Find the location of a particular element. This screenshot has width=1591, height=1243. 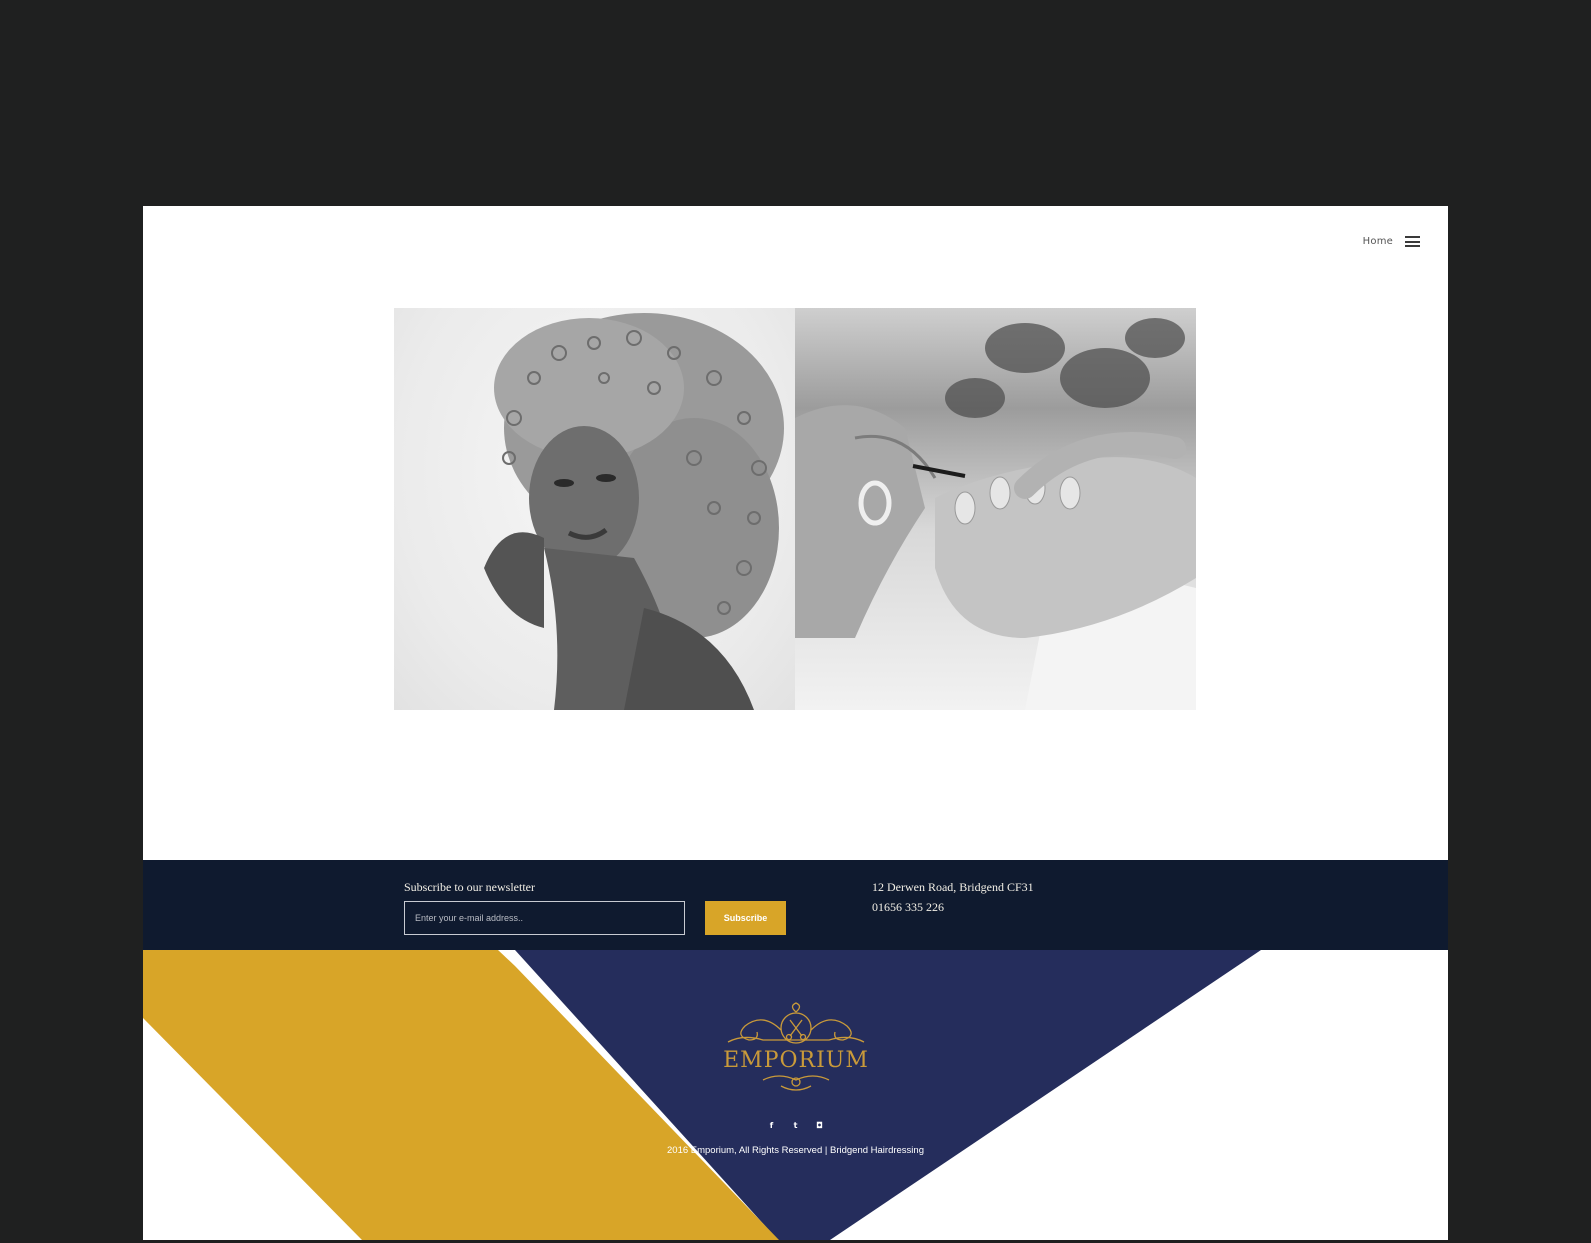

emporium-logo: EMPORIUM is located at coordinates (796, 1046).